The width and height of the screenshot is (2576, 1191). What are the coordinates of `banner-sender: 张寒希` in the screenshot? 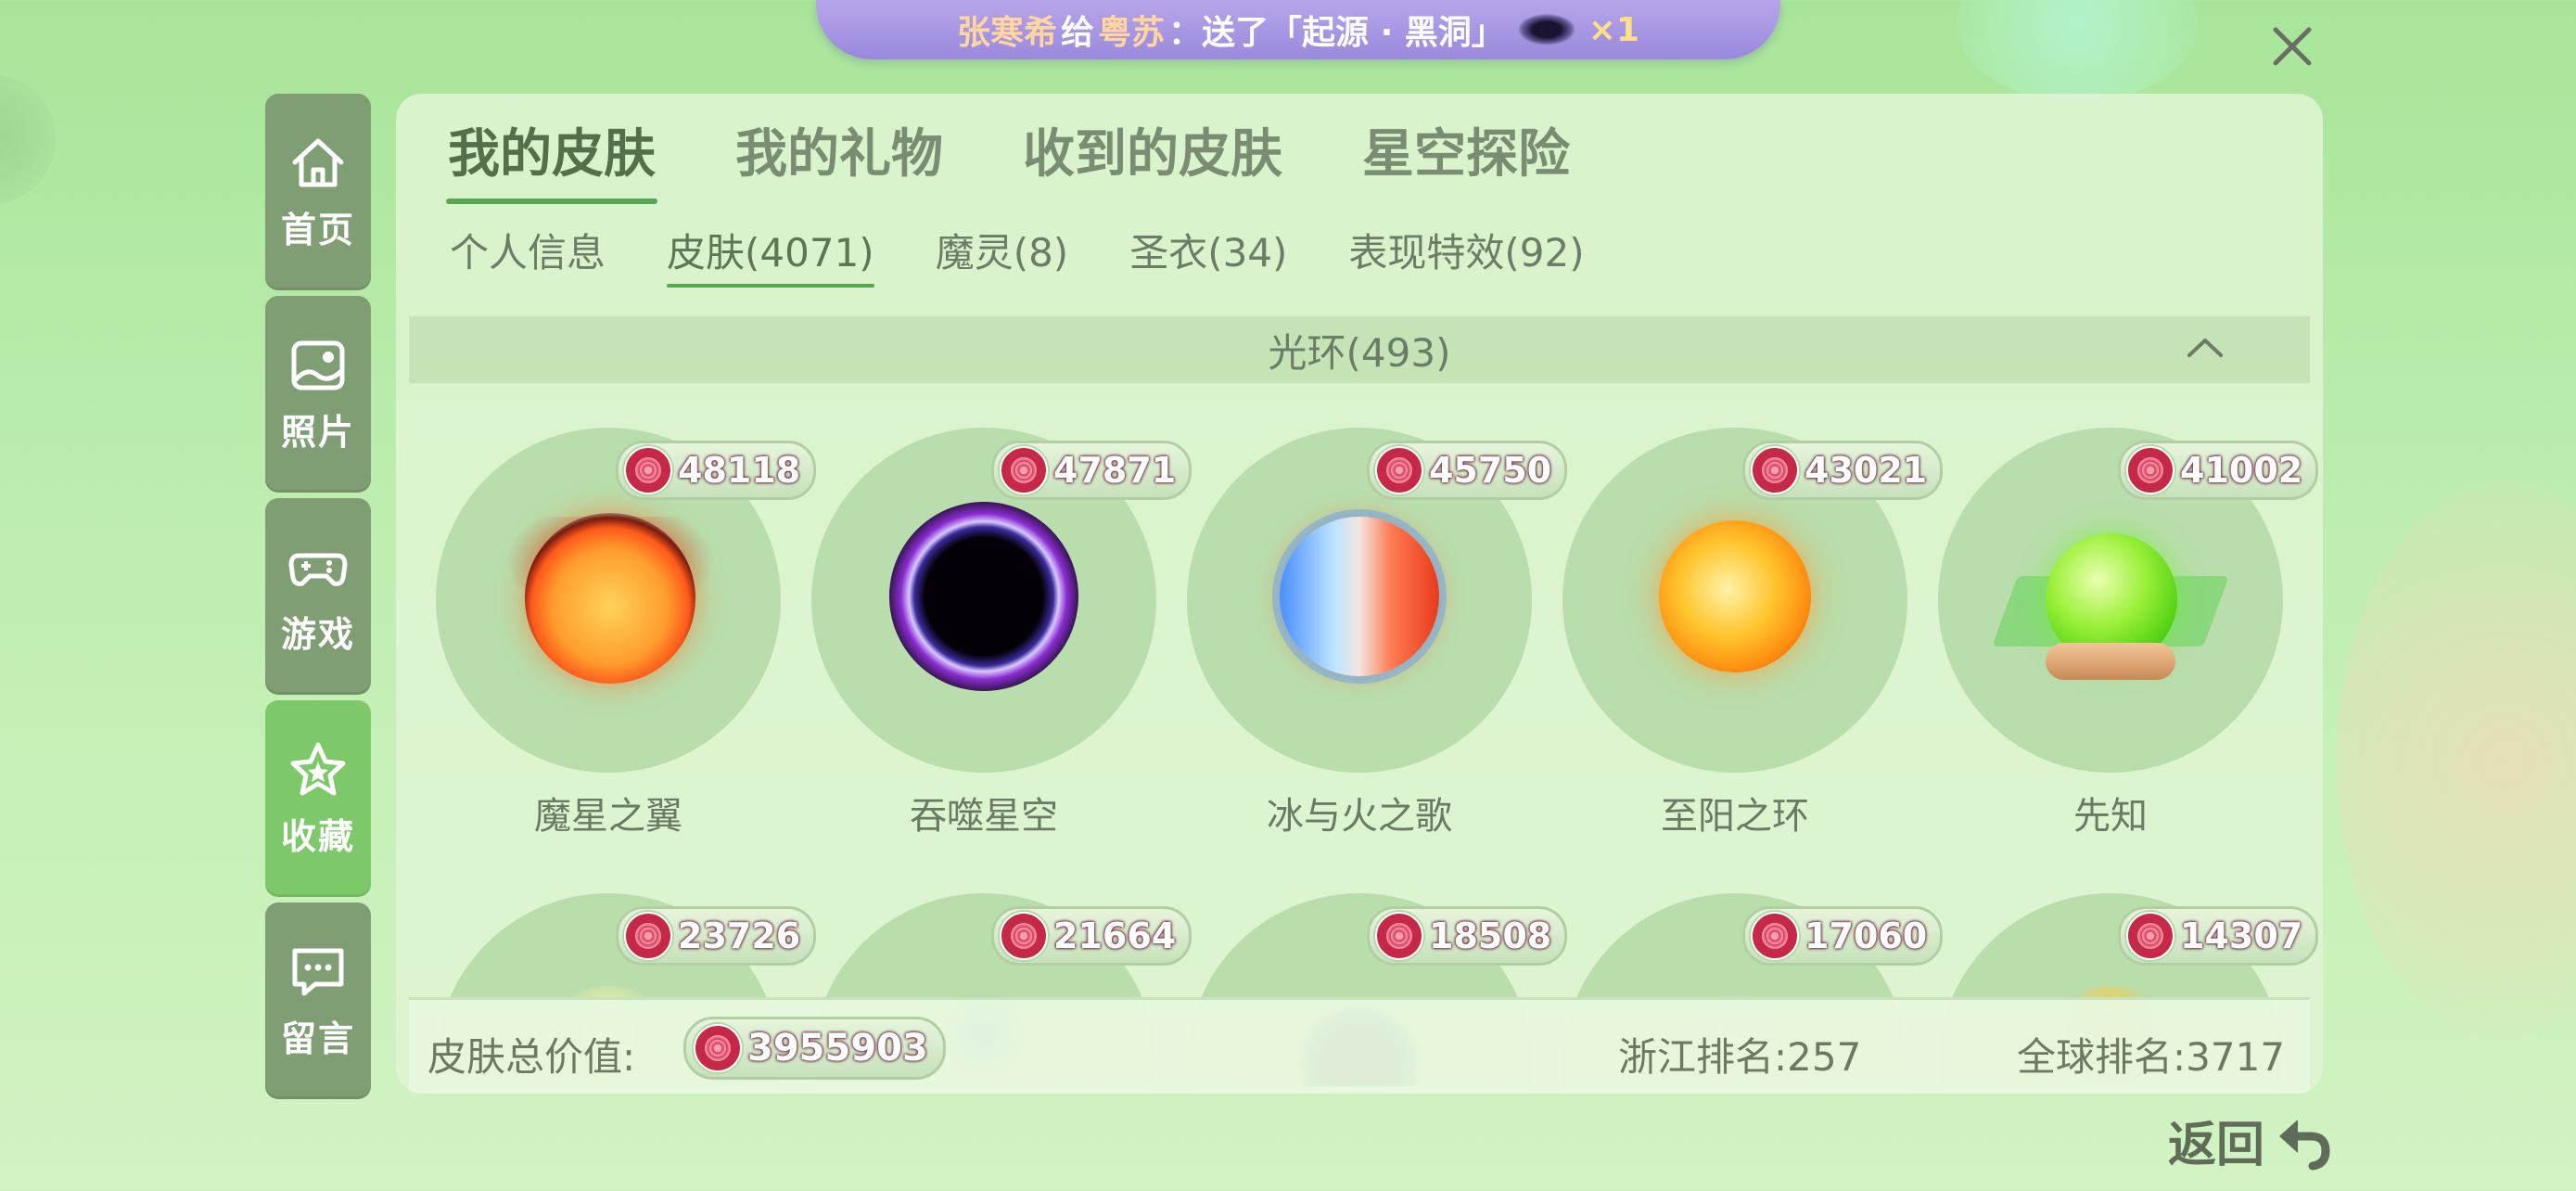 It's located at (1006, 33).